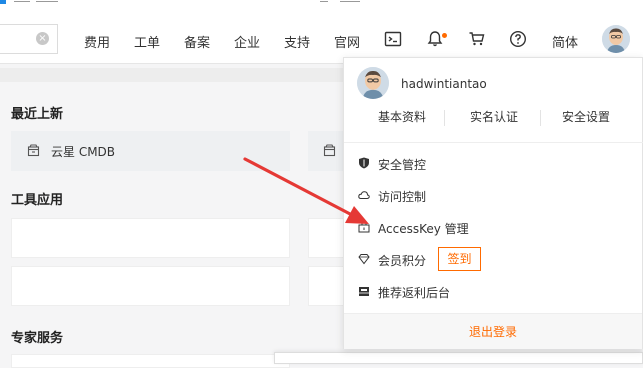  I want to click on red-arrow-annotation, so click(306, 190).